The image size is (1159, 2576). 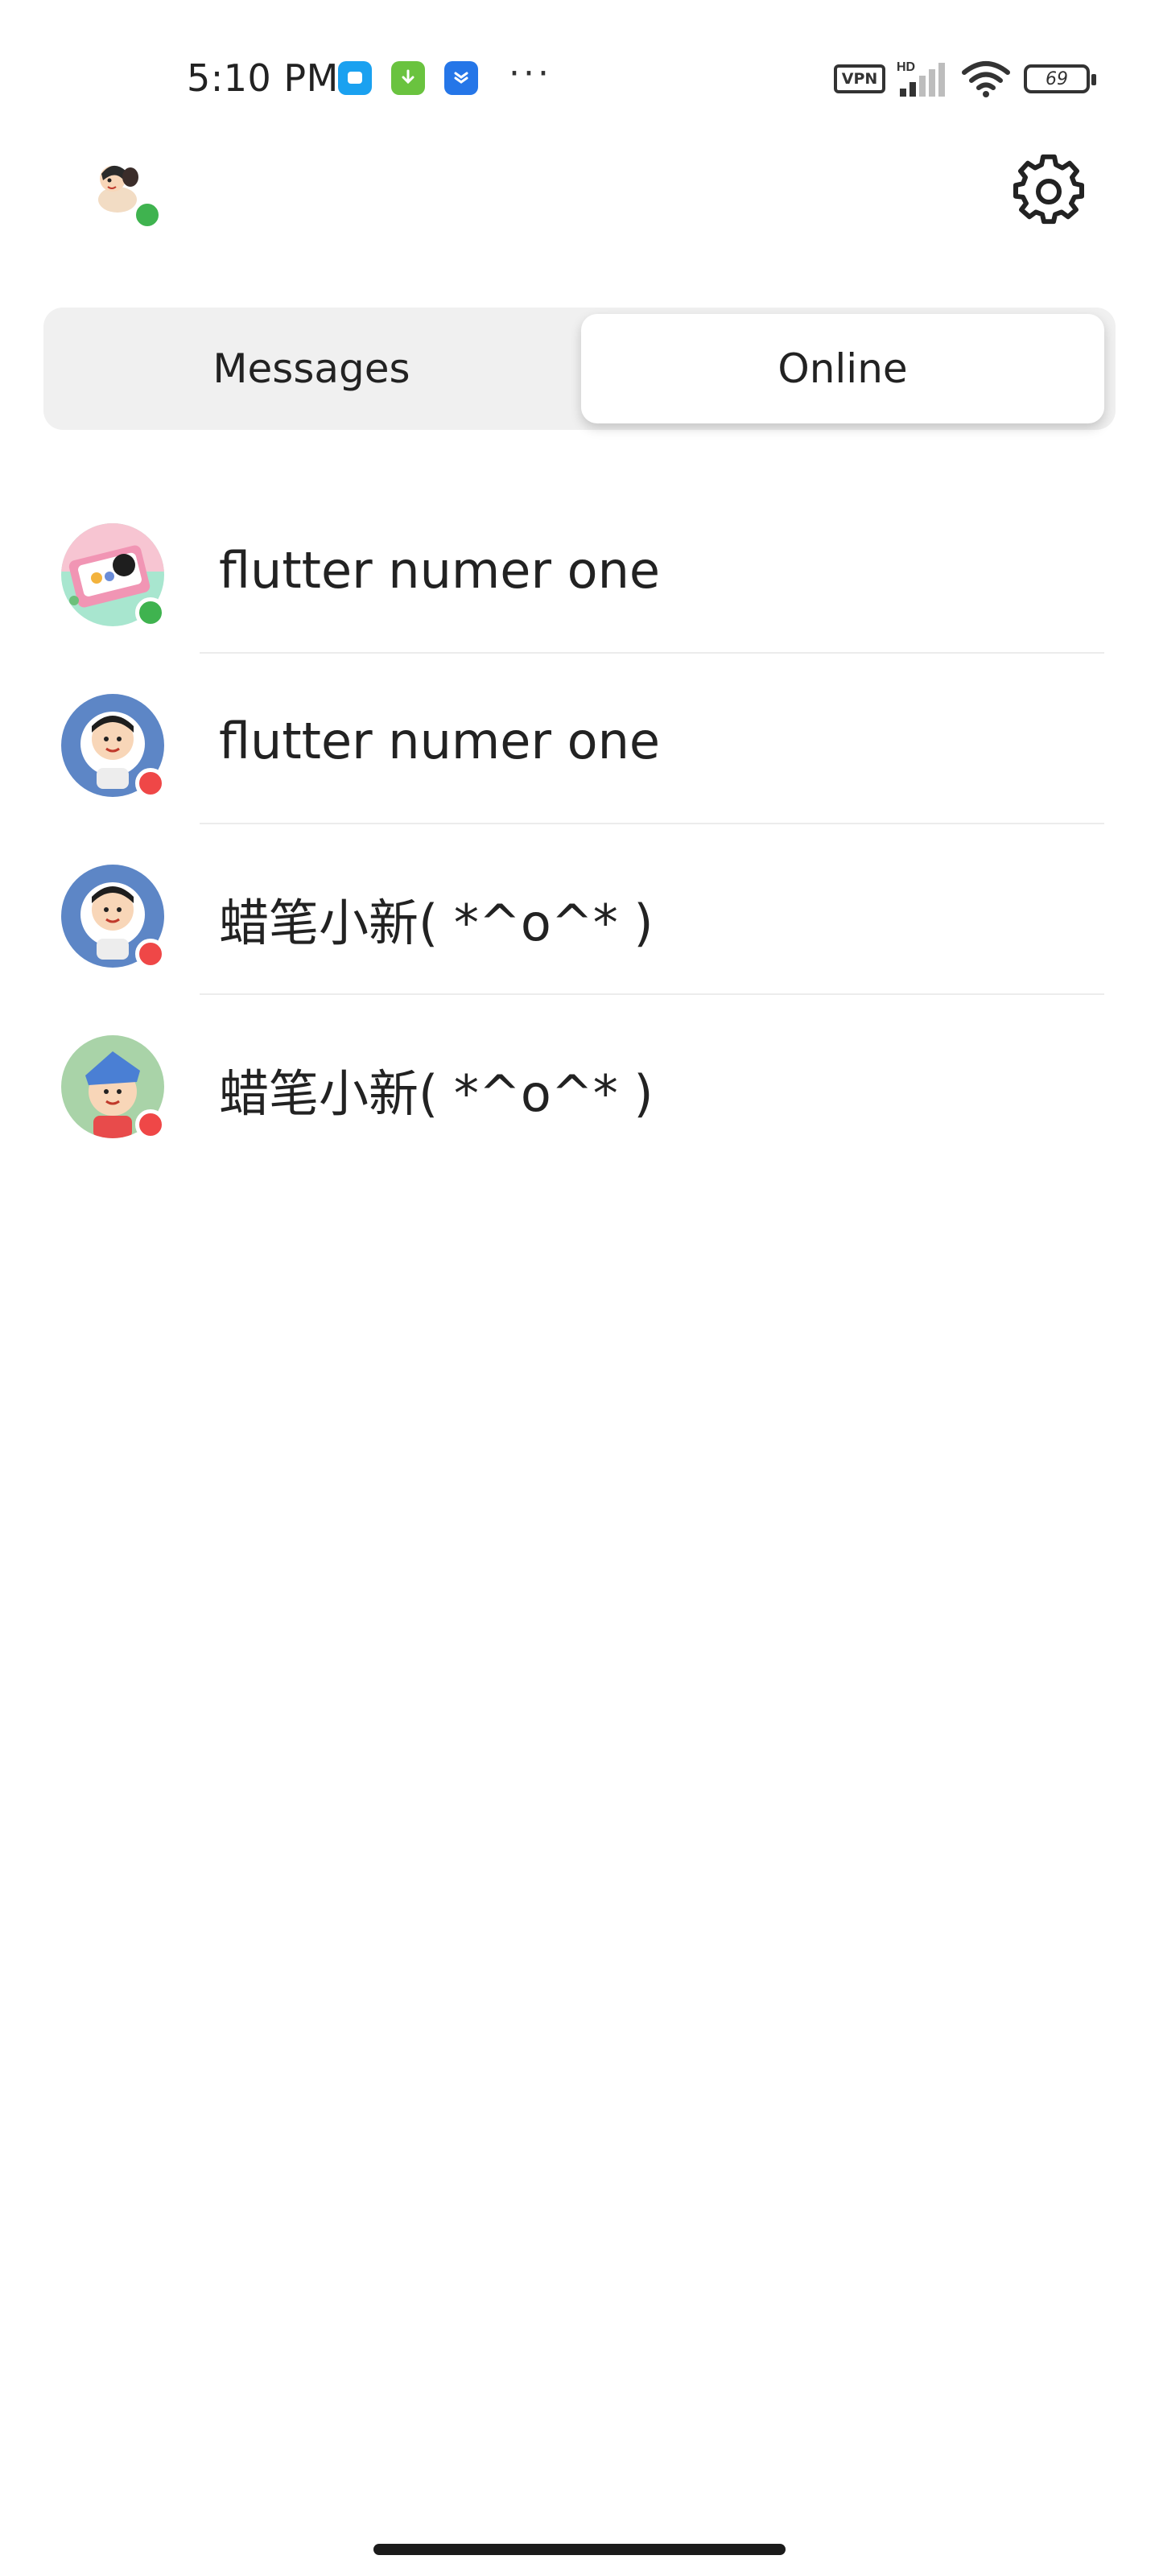 I want to click on vpn-icon: VPN, so click(x=859, y=78).